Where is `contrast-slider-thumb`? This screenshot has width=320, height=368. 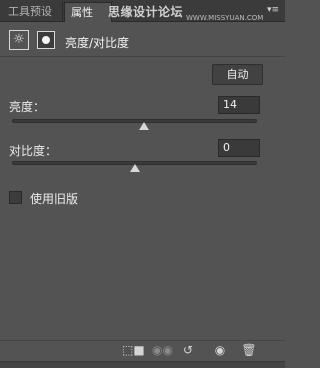 contrast-slider-thumb is located at coordinates (134, 168).